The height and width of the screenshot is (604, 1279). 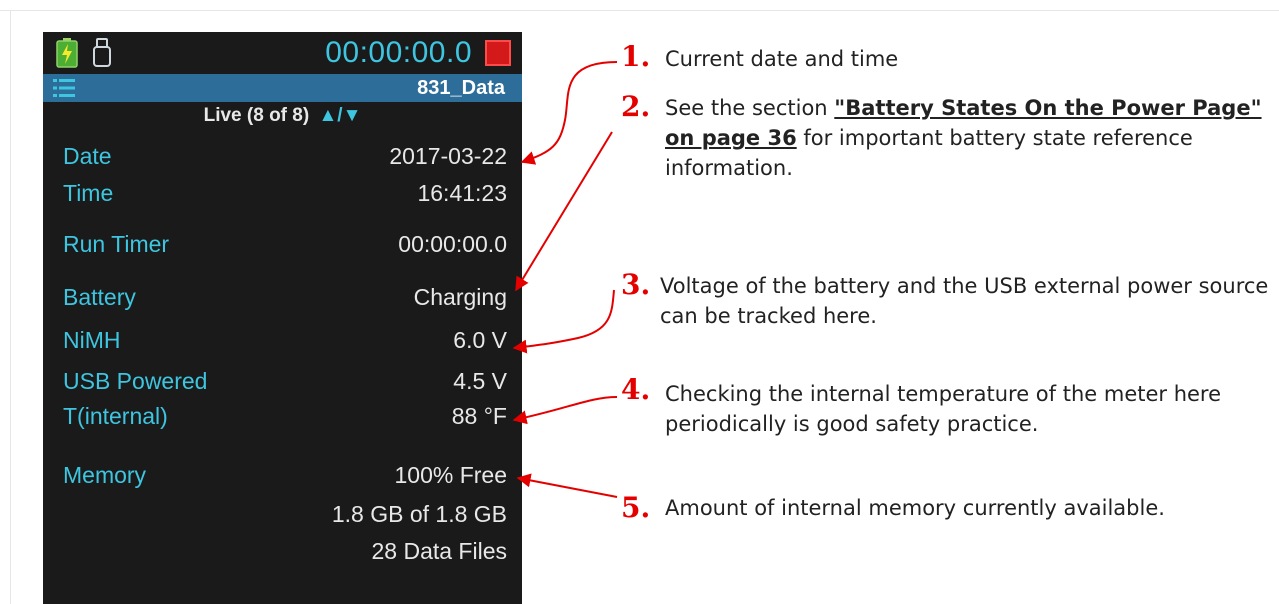 I want to click on row-run-timer: Run Timer 00:00:00.0, so click(x=285, y=249).